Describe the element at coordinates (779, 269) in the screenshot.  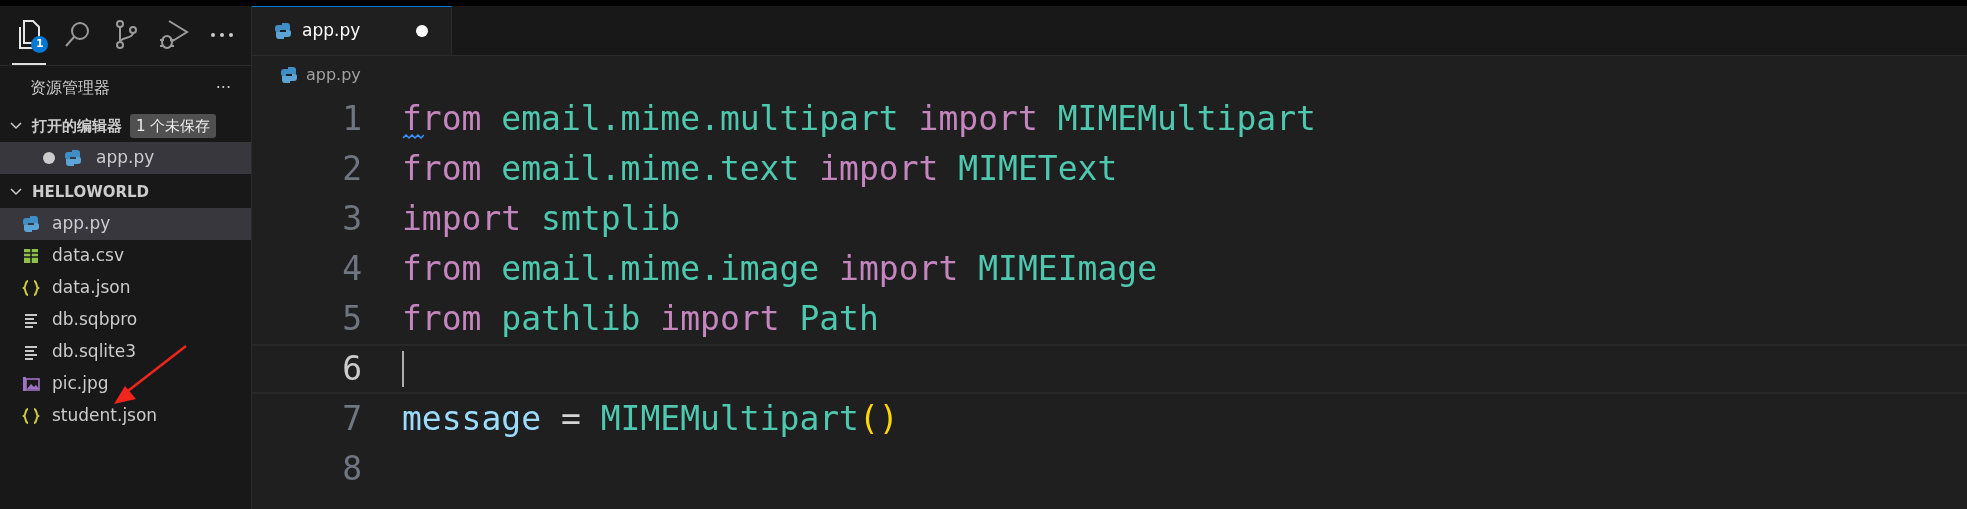
I see `code-line: from email.mime.image import MIMEImage` at that location.